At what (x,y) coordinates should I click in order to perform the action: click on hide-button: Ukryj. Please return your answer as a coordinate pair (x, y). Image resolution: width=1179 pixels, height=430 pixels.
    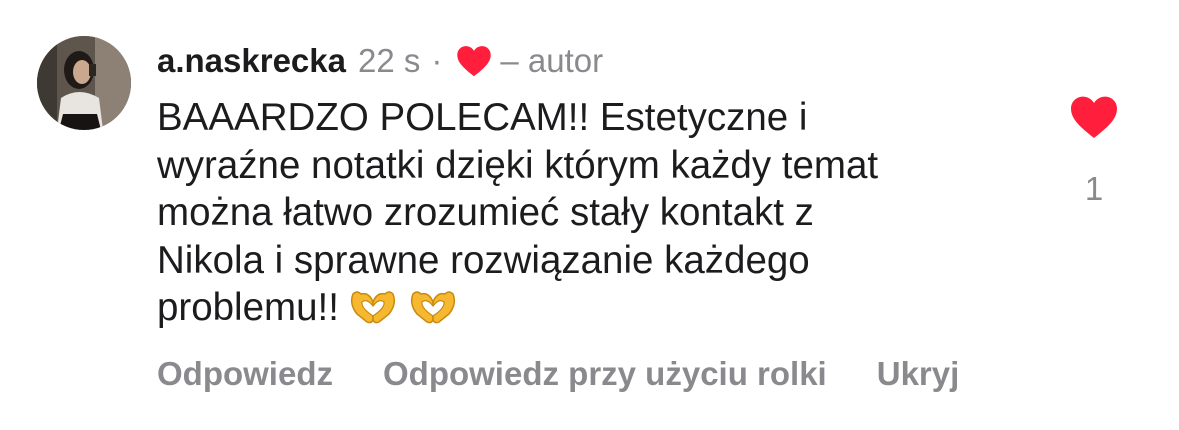
    Looking at the image, I should click on (918, 374).